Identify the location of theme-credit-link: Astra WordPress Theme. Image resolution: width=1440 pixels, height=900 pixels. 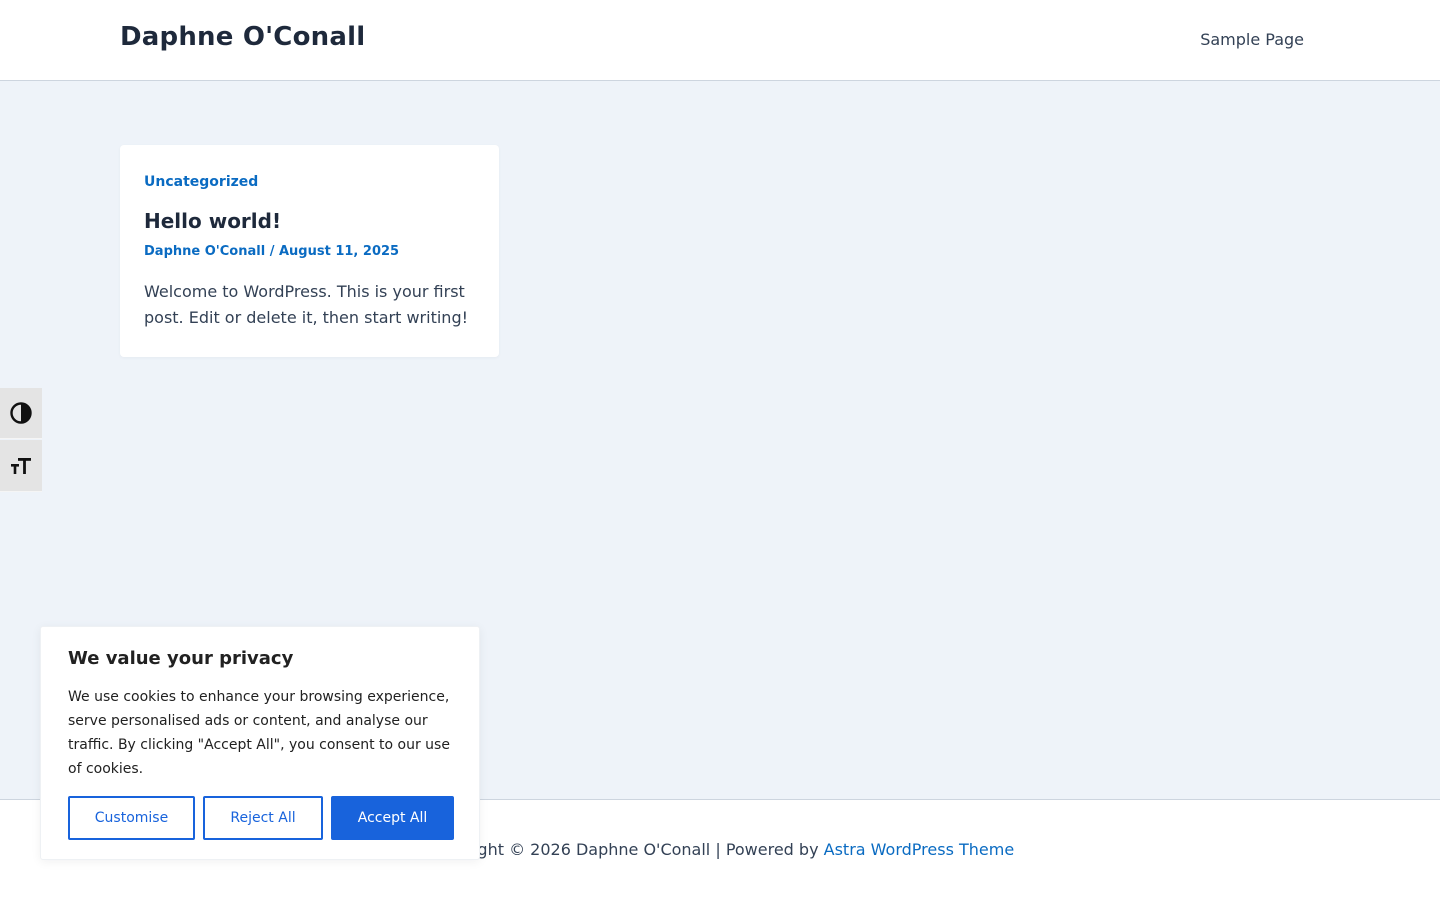
(919, 849).